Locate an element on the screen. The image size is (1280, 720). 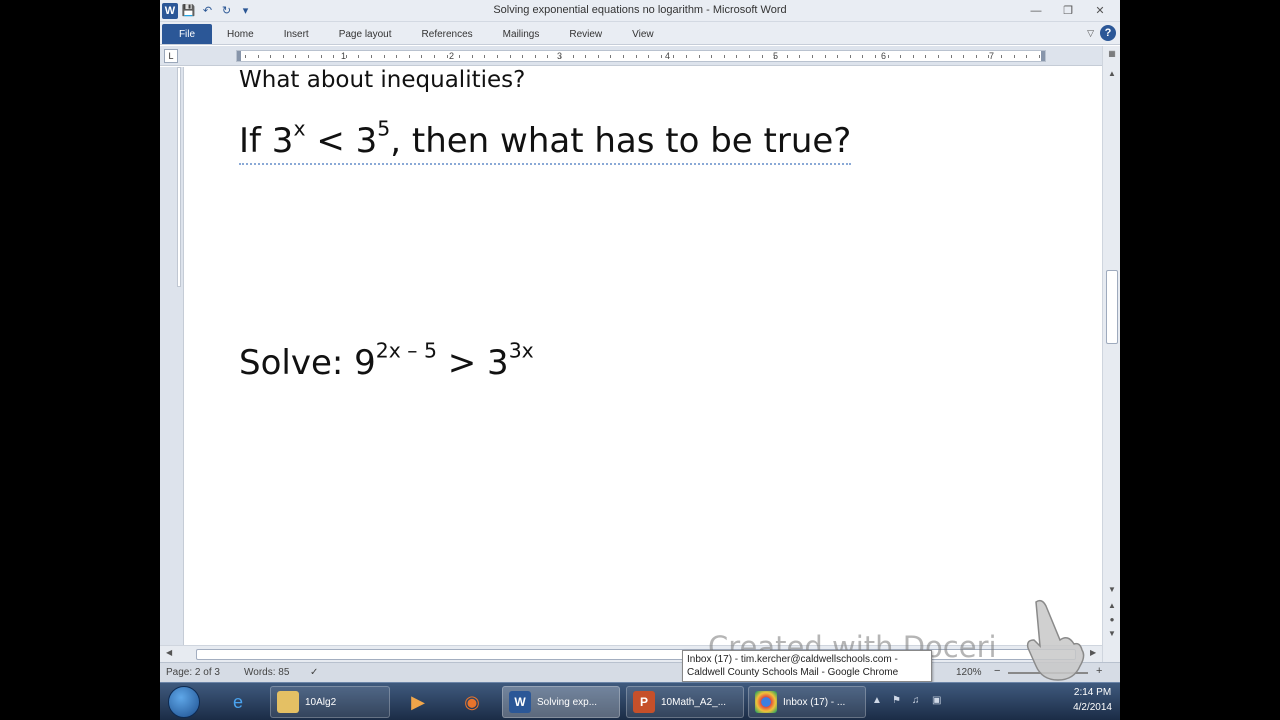
proofing-icon: ✓ is located at coordinates (314, 672).